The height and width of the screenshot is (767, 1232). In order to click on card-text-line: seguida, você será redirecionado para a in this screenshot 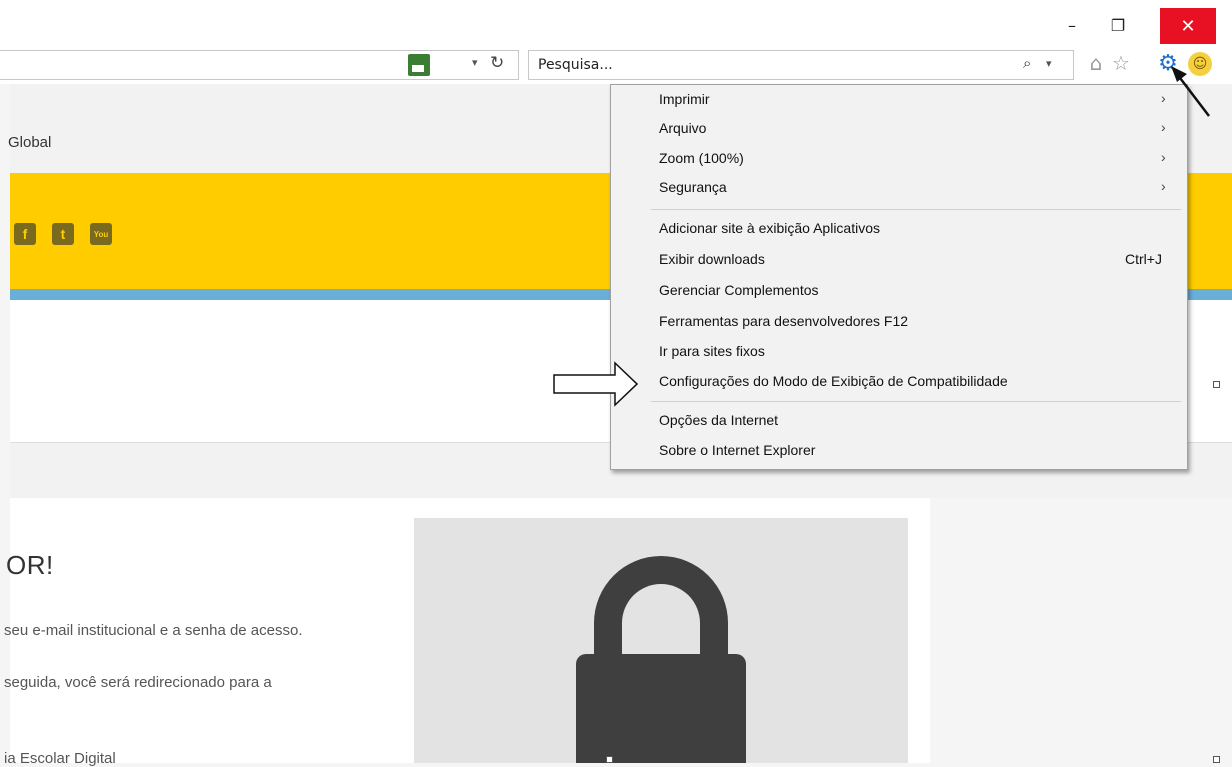, I will do `click(138, 682)`.